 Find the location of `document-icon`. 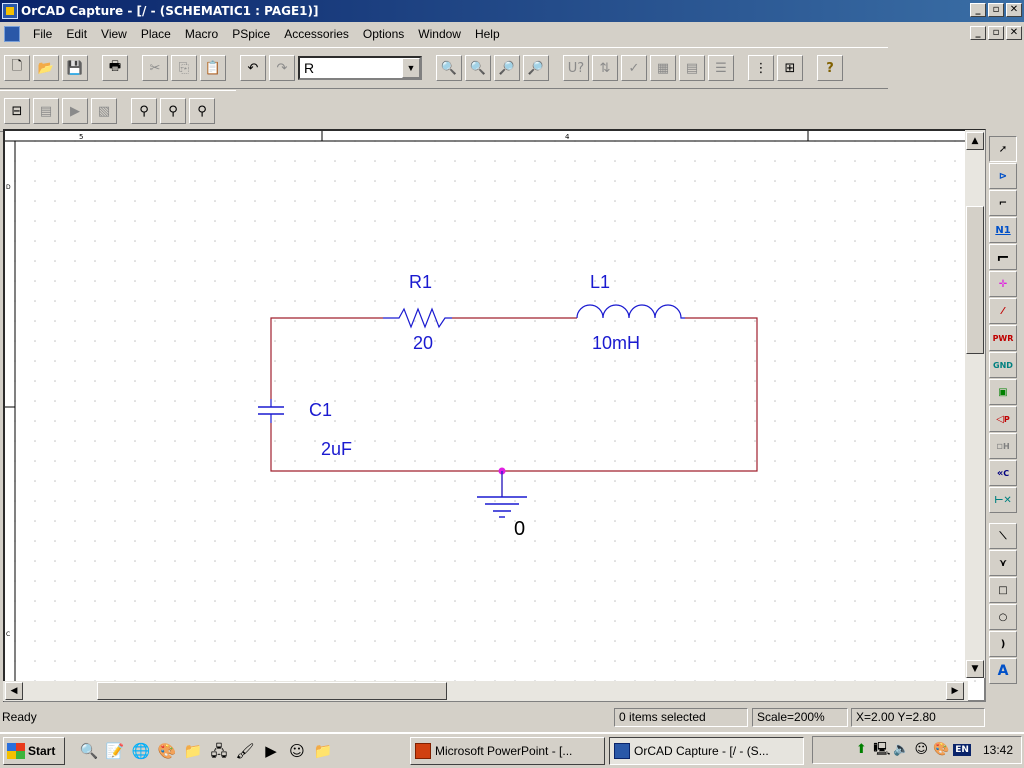

document-icon is located at coordinates (12, 34).